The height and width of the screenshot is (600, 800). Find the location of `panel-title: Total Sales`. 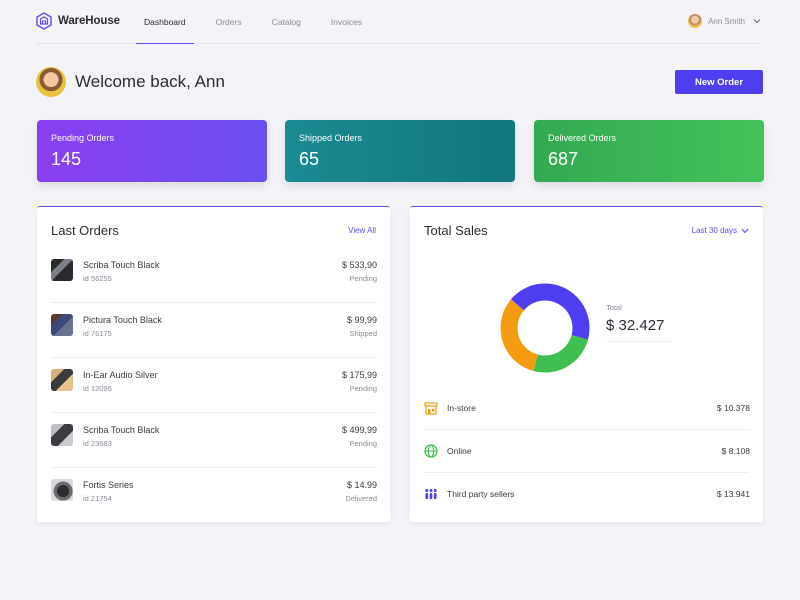

panel-title: Total Sales is located at coordinates (456, 230).